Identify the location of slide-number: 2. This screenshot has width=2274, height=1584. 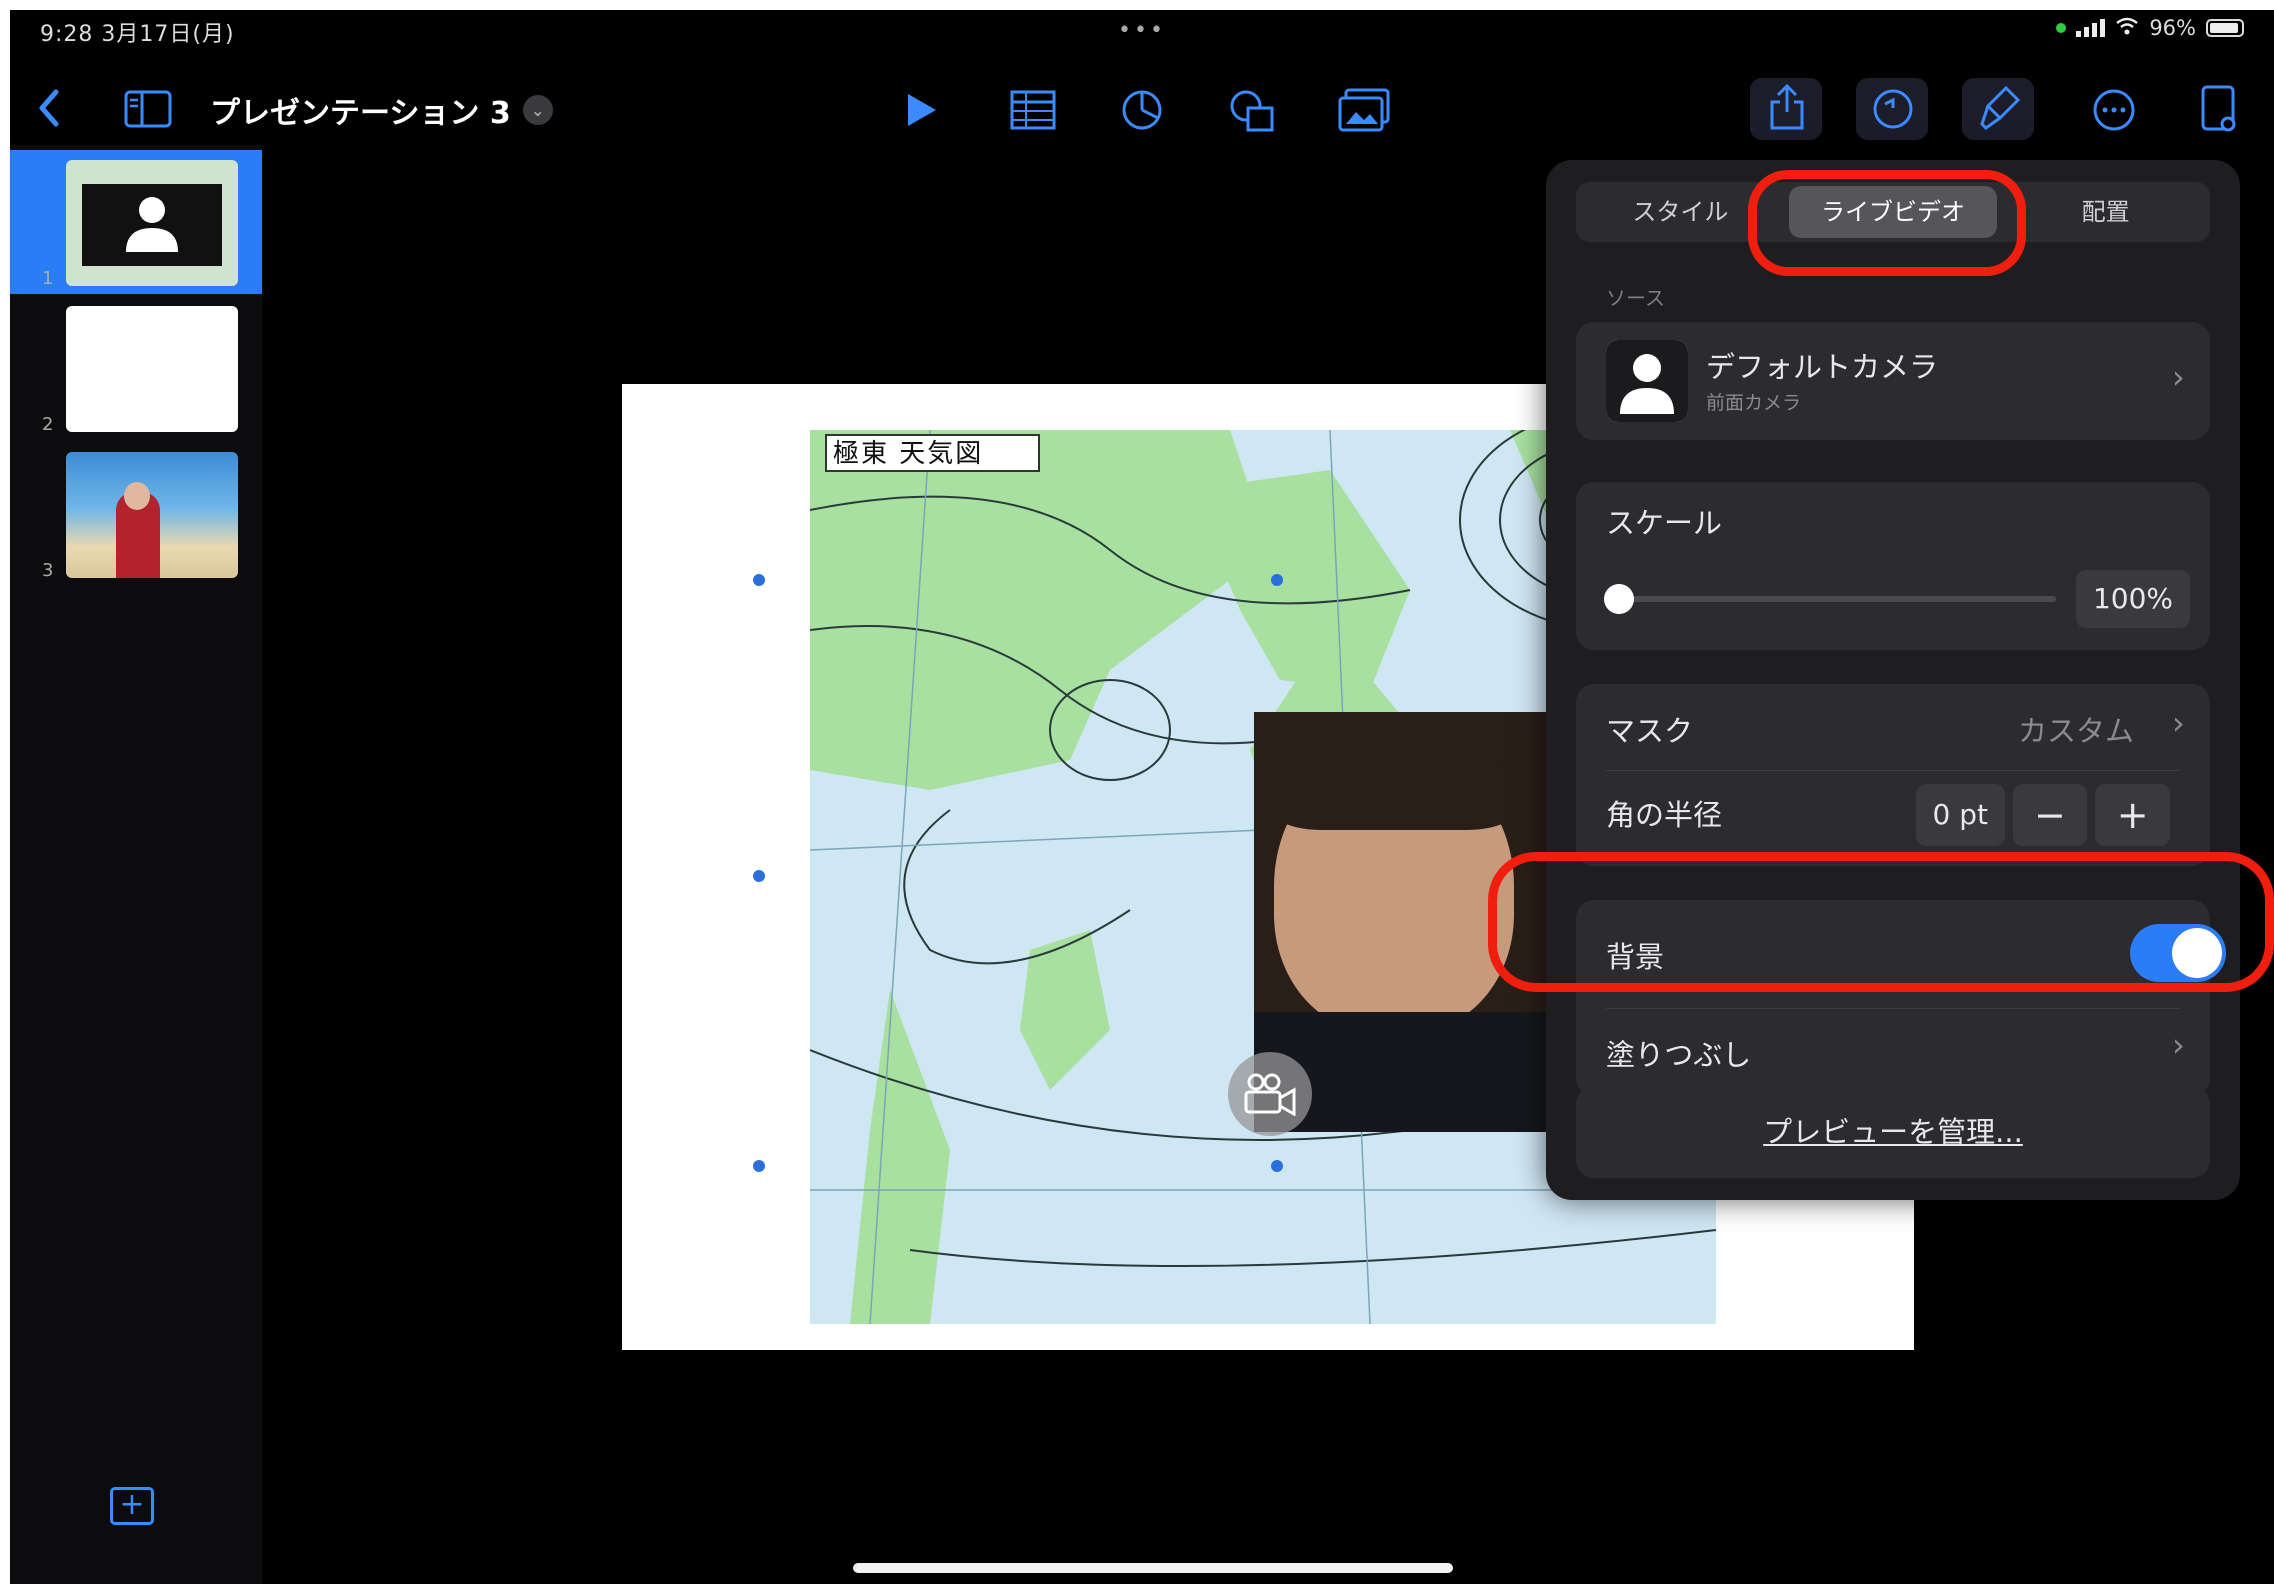
(48, 424).